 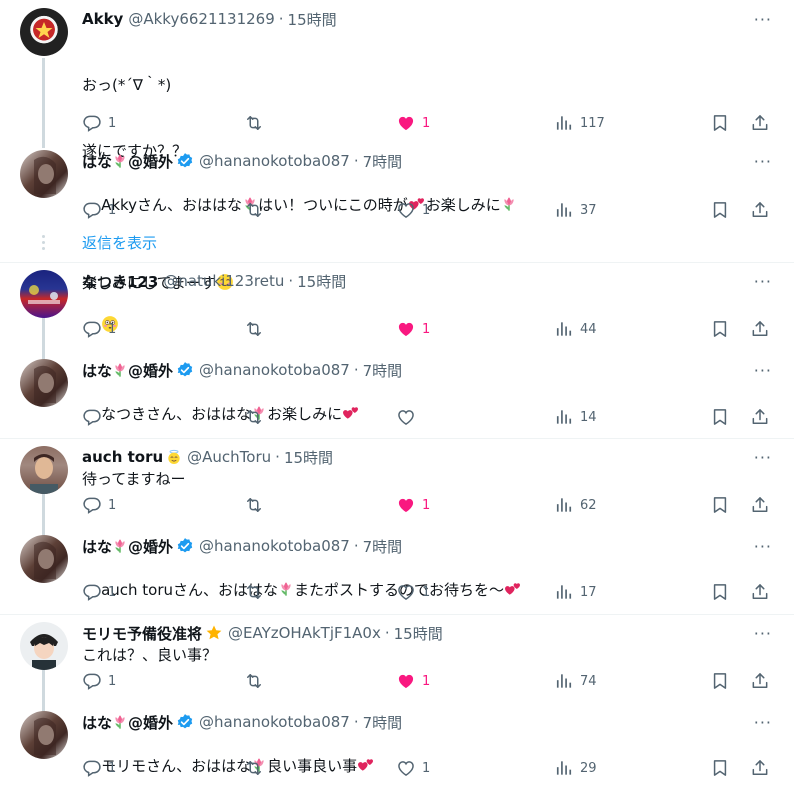 What do you see at coordinates (254, 768) in the screenshot?
I see `repost-icon` at bounding box center [254, 768].